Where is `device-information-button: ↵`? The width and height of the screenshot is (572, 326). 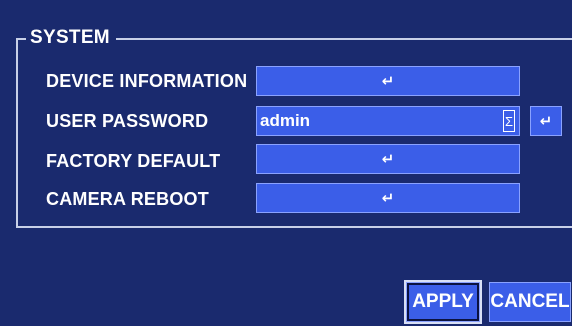 device-information-button: ↵ is located at coordinates (388, 81).